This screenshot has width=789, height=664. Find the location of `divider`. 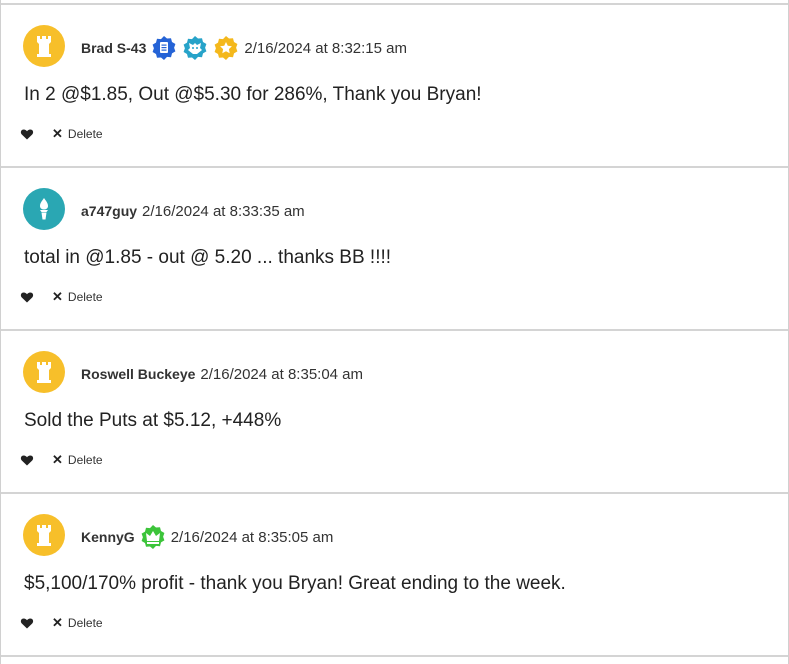

divider is located at coordinates (394, 656).